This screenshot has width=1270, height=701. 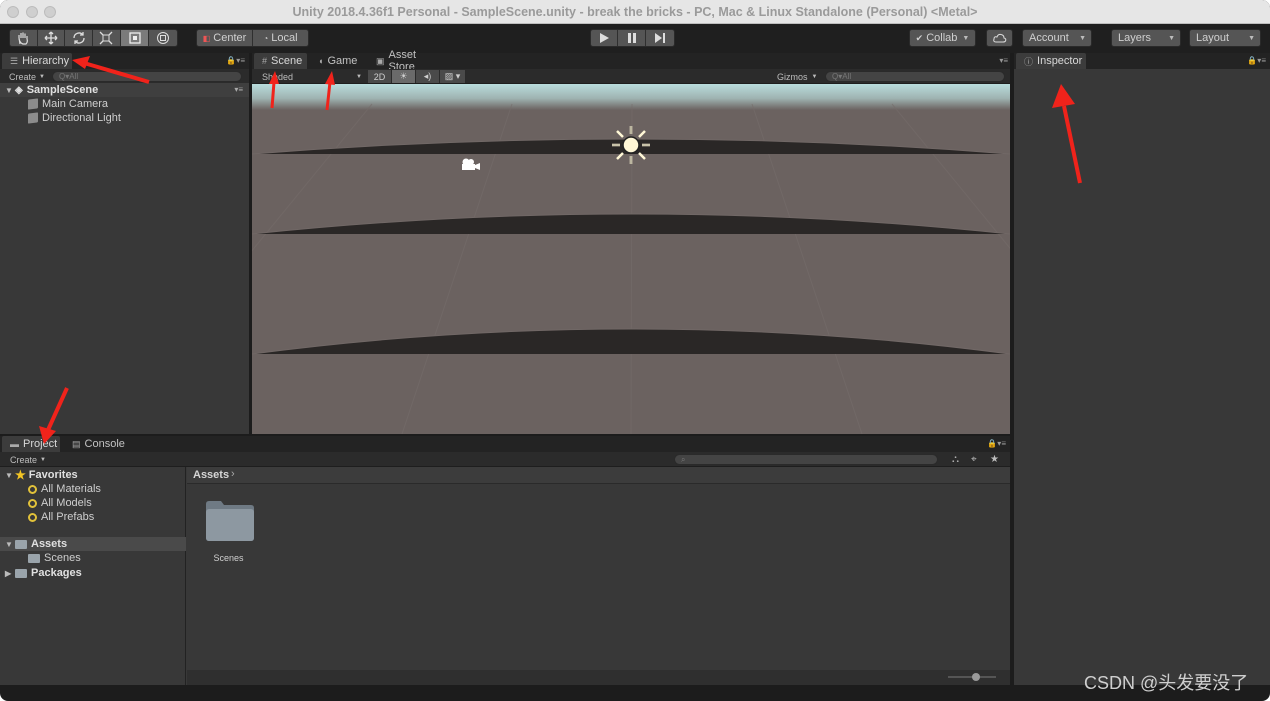 I want to click on tab-console: ▤ Console, so click(x=95, y=444).